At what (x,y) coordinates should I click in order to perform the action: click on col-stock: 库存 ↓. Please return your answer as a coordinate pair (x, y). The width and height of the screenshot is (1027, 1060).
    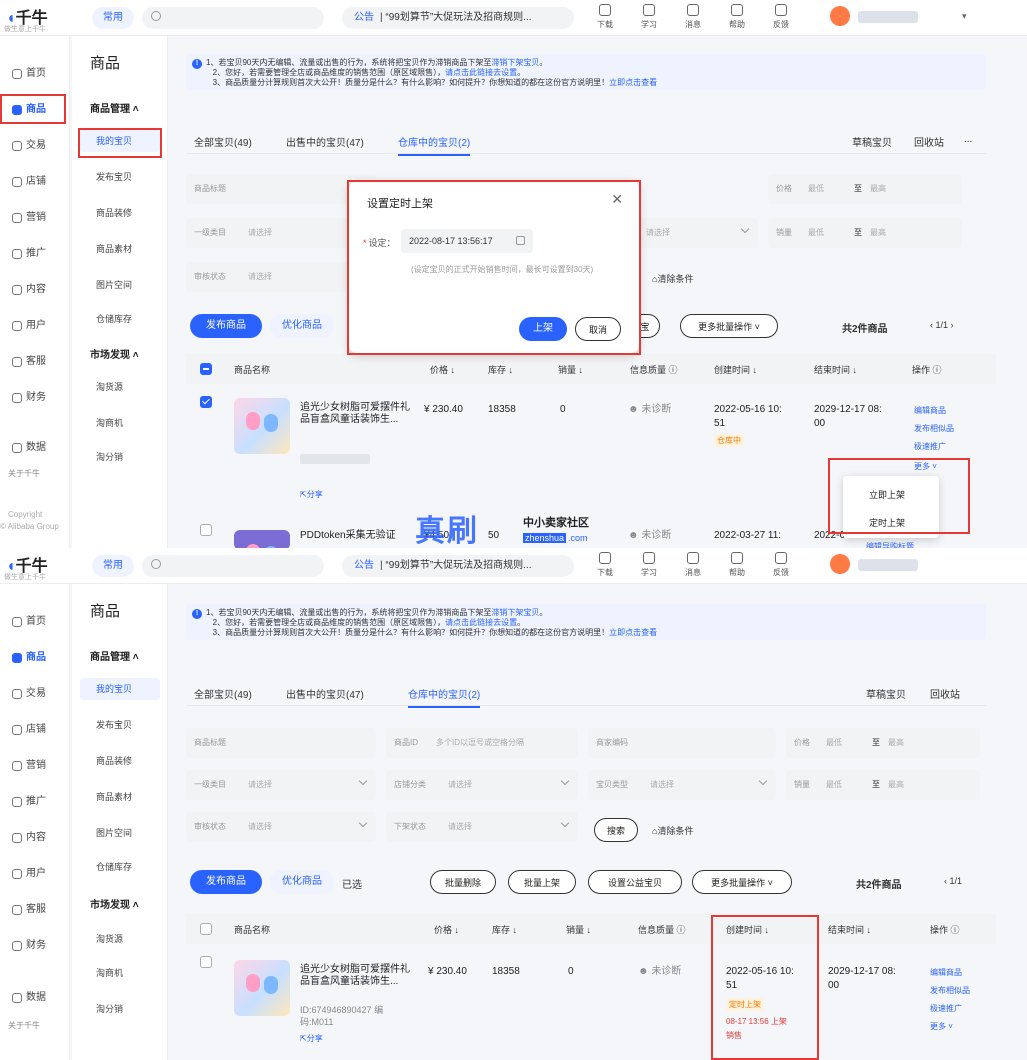
    Looking at the image, I should click on (500, 369).